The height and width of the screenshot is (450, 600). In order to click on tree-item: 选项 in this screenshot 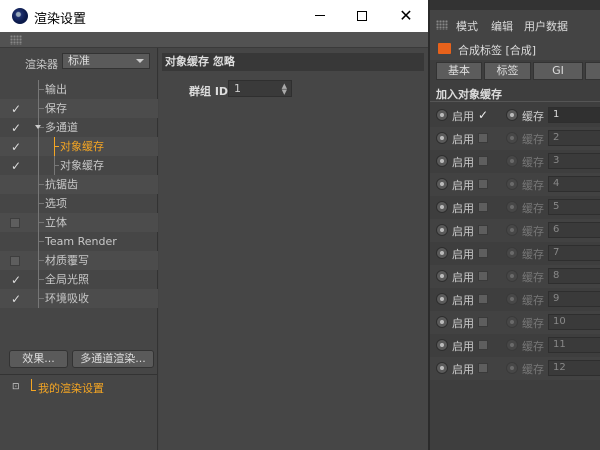, I will do `click(79, 203)`.